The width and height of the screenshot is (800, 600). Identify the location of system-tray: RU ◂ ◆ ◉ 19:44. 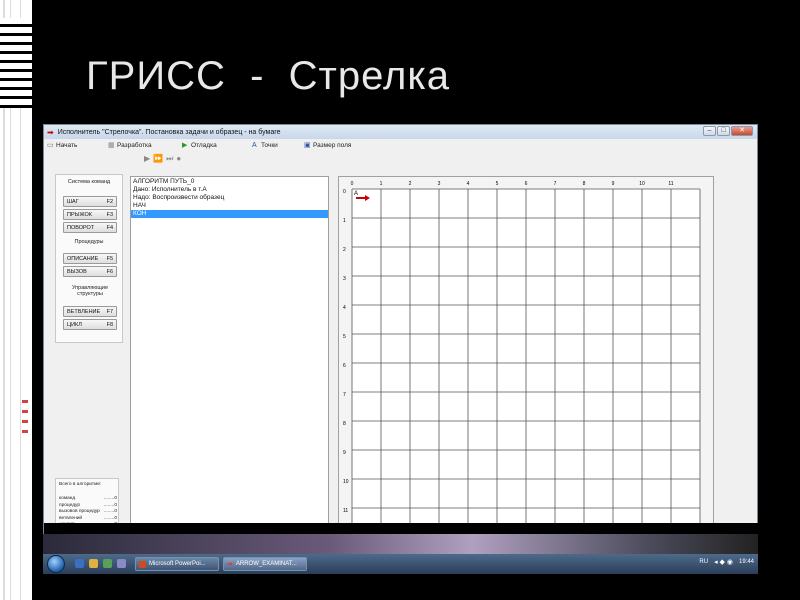
(726, 562).